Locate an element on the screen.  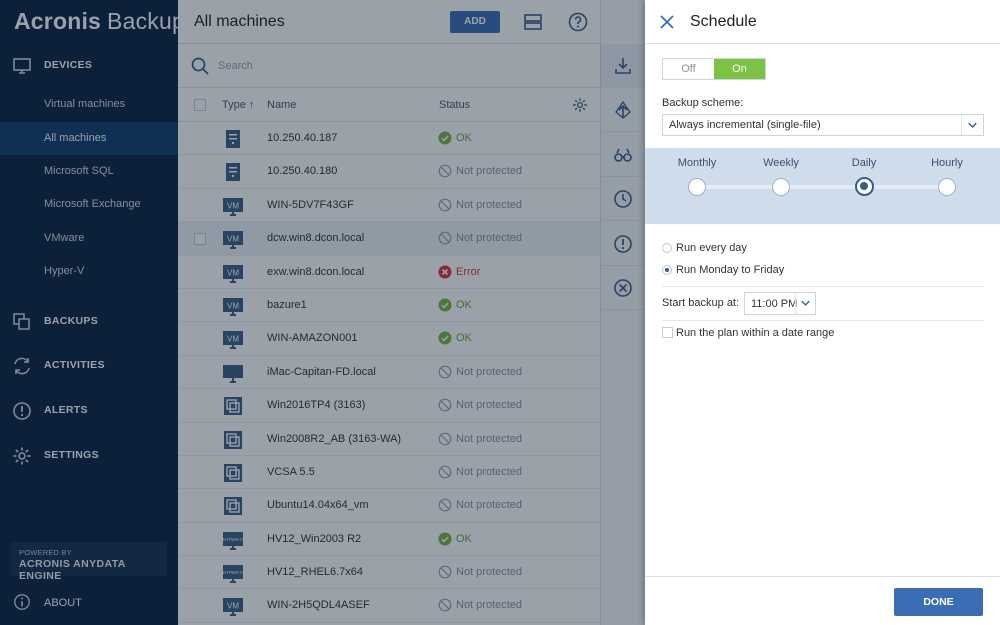
schedule-toggle: Off On is located at coordinates (714, 69).